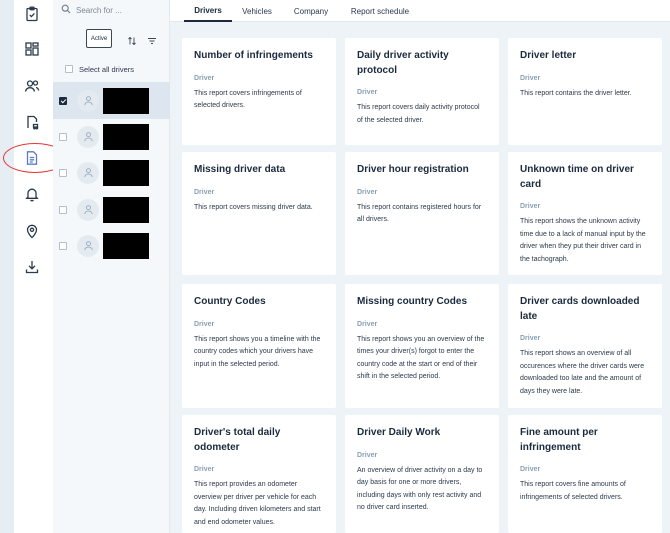  I want to click on search-input, so click(121, 10).